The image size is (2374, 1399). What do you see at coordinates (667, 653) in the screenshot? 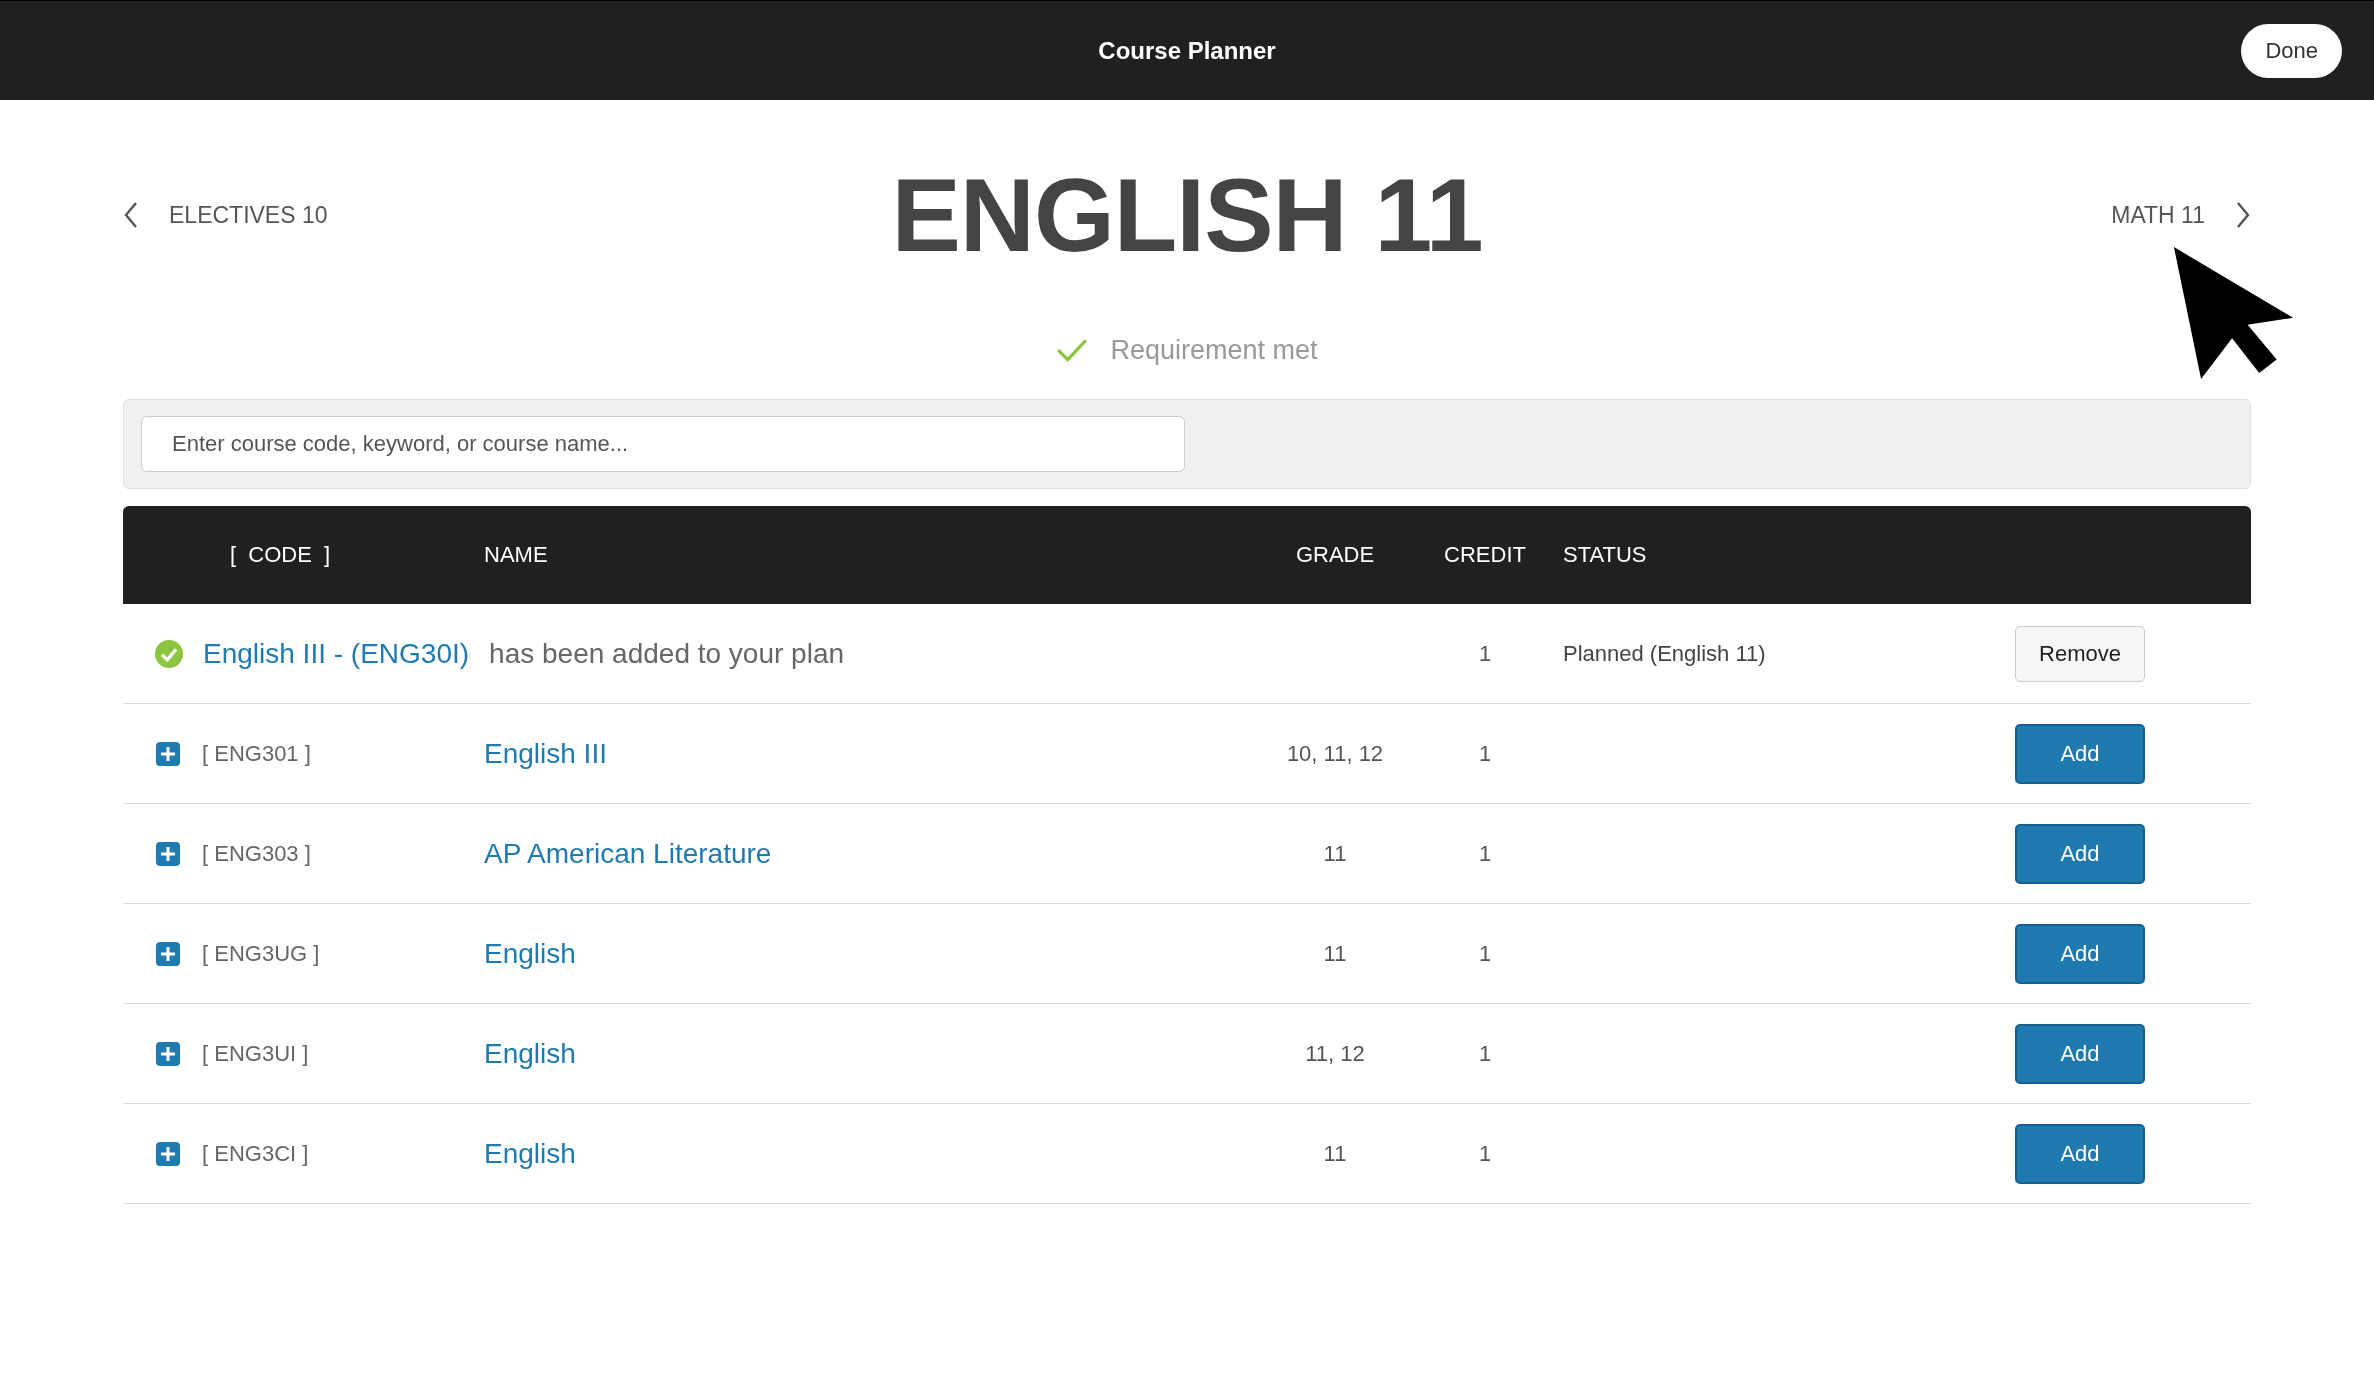
I see `added-message: has been added to your plan` at bounding box center [667, 653].